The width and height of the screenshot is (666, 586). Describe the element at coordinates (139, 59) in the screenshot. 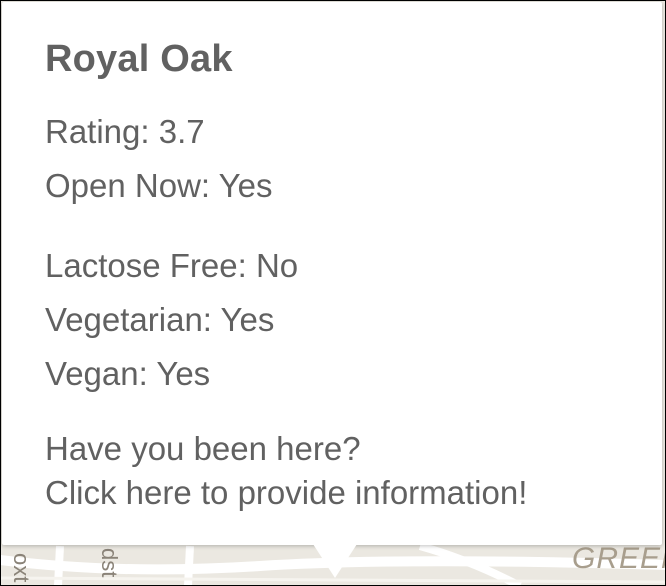

I see `place-title: Royal Oak` at that location.